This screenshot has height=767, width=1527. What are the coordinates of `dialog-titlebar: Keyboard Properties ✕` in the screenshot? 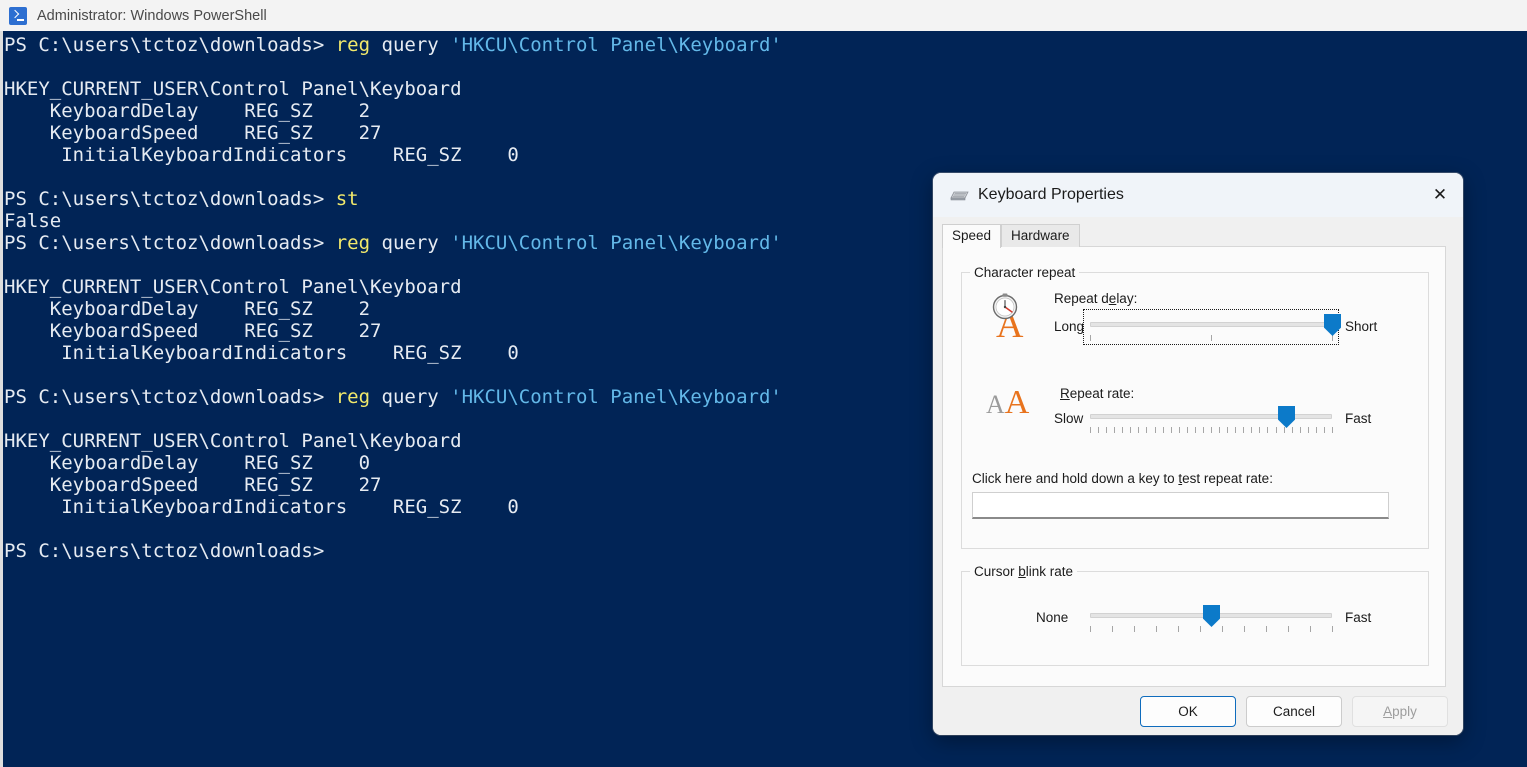 It's located at (1198, 195).